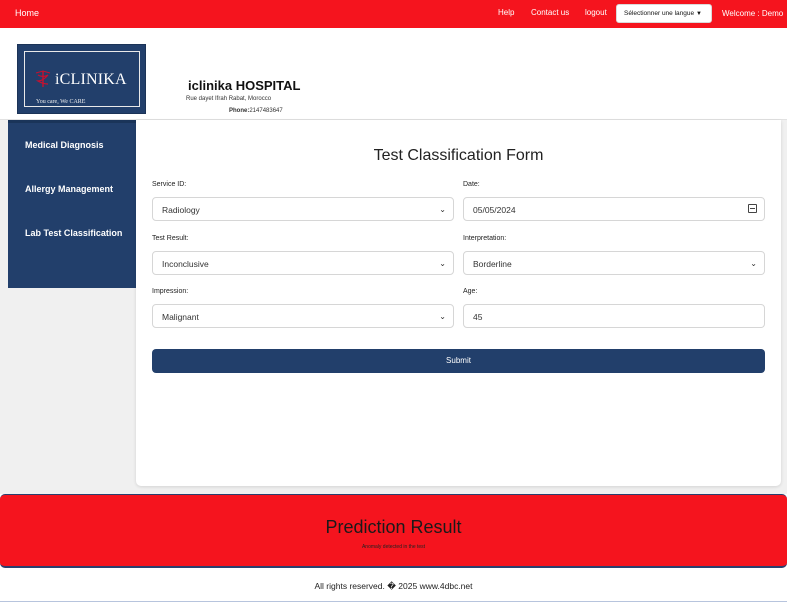 Image resolution: width=787 pixels, height=602 pixels. What do you see at coordinates (614, 263) in the screenshot?
I see `interpretation-select: Borderline ⌄` at bounding box center [614, 263].